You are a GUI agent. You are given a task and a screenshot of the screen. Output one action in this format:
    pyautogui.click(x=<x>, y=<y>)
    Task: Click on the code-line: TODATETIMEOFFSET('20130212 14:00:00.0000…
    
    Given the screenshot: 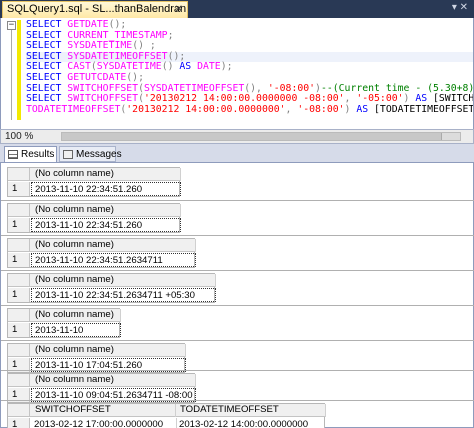 What is the action you would take?
    pyautogui.click(x=250, y=109)
    